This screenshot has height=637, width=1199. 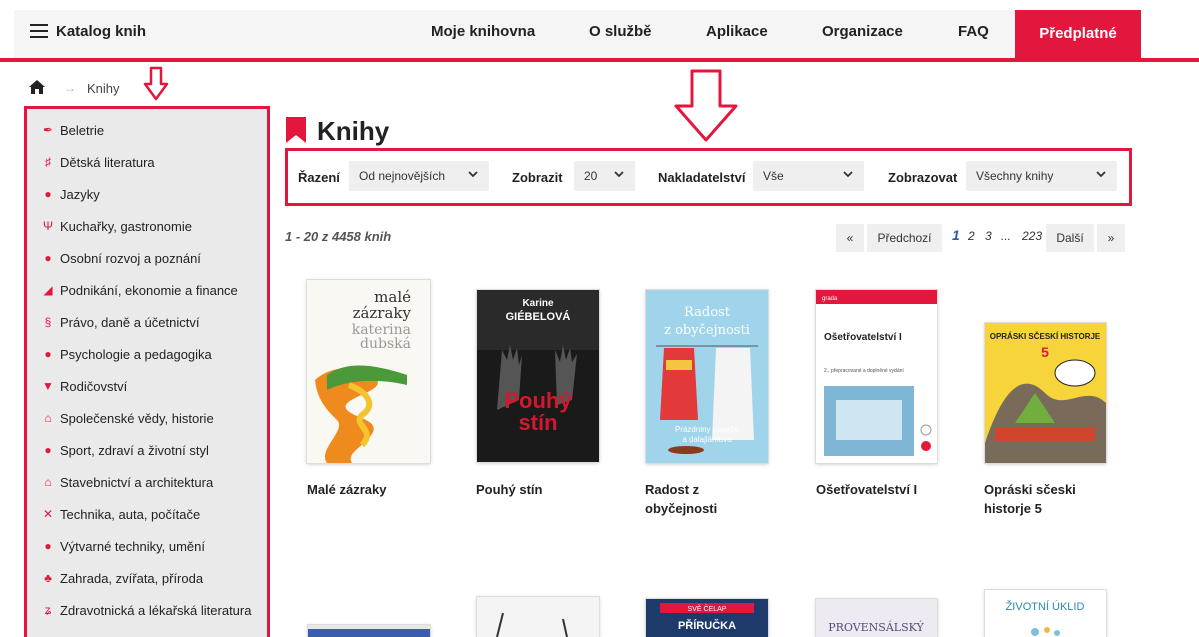 I want to click on book-cover: OPRÁSKI SČESKÍ HISTORJE 5, so click(x=1045, y=393).